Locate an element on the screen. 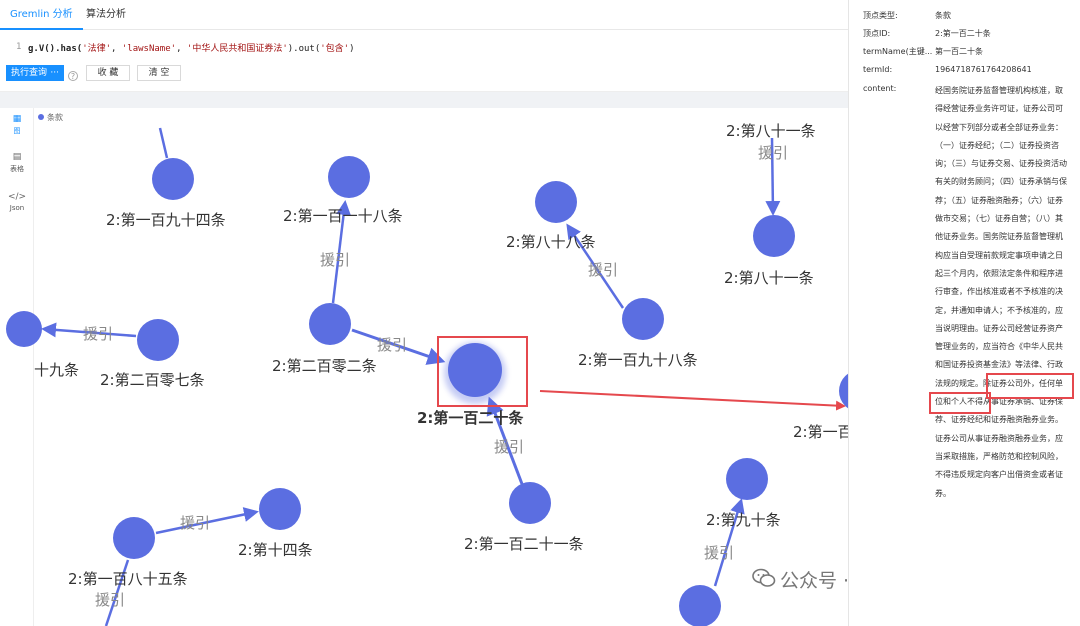  node-label: 2:第一百 is located at coordinates (820, 432).